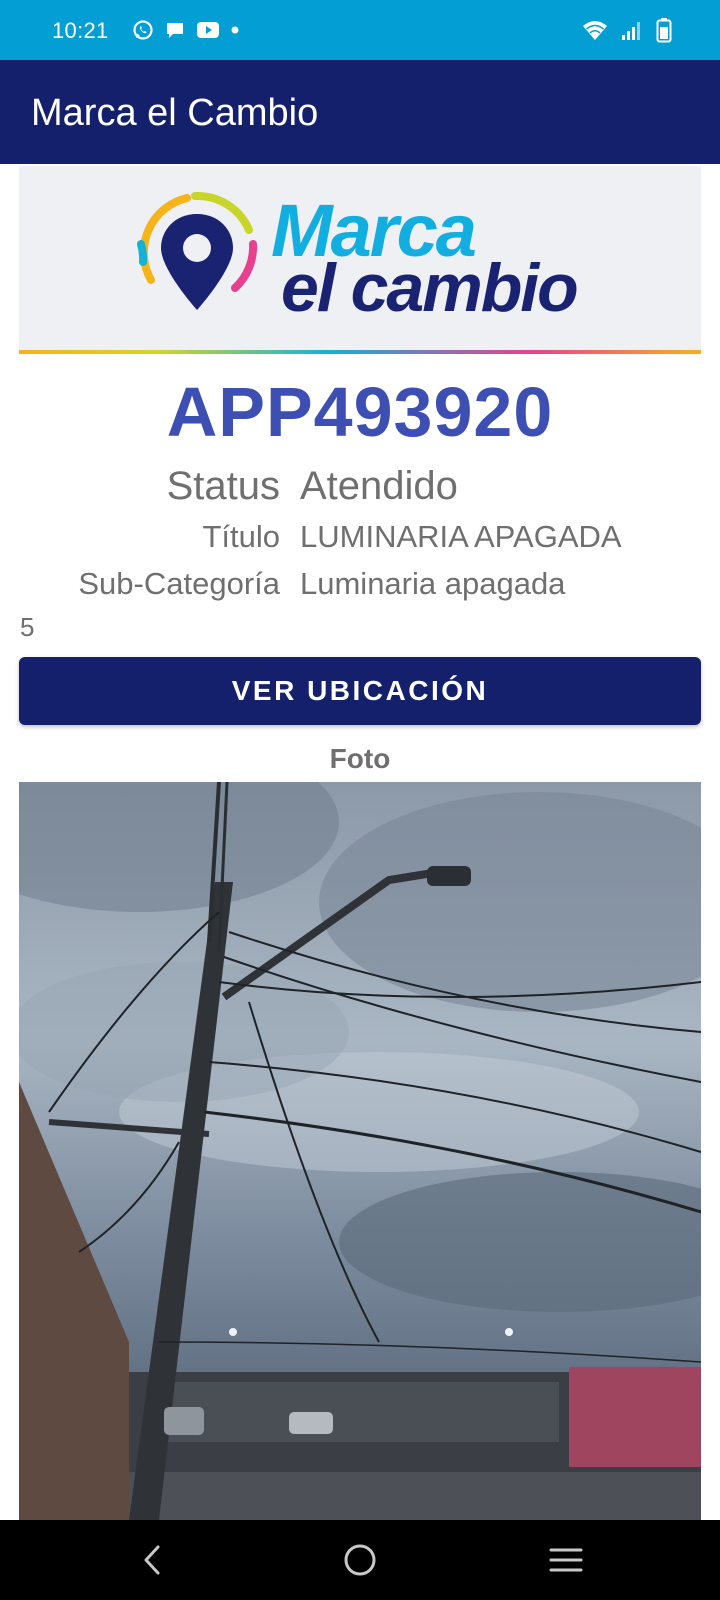  Describe the element at coordinates (430, 288) in the screenshot. I see `brand-wordmark-line2: el cambio` at that location.